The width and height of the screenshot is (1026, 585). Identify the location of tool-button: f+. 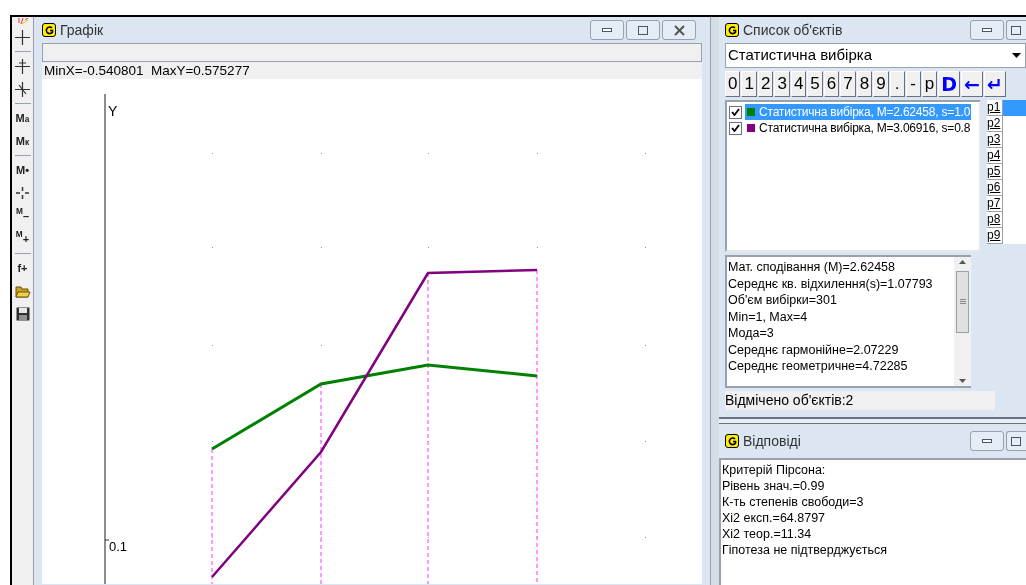
(22, 268).